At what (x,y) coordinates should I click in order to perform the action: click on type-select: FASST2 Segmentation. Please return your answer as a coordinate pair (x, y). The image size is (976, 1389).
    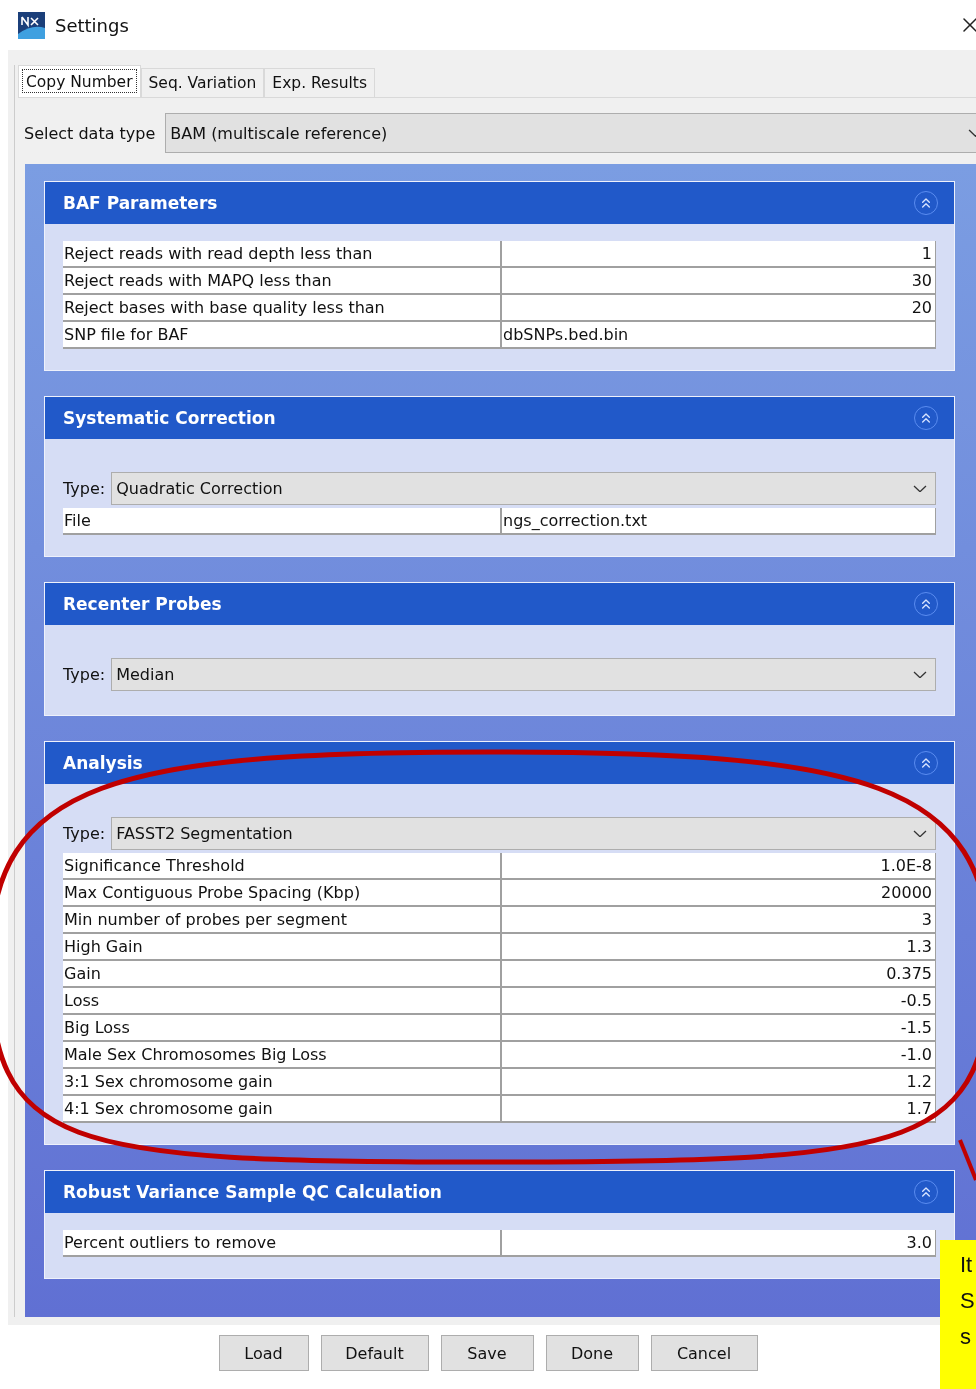
    Looking at the image, I should click on (523, 833).